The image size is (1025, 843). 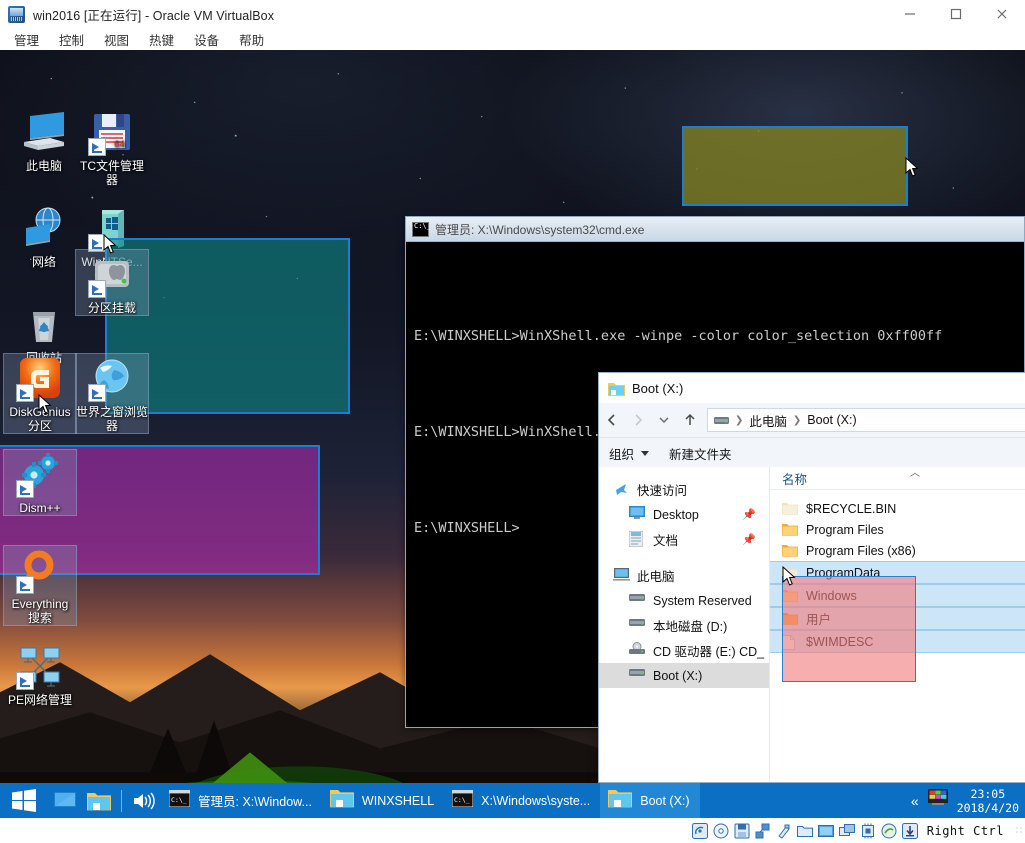 I want to click on pe-network-icon, so click(x=40, y=666).